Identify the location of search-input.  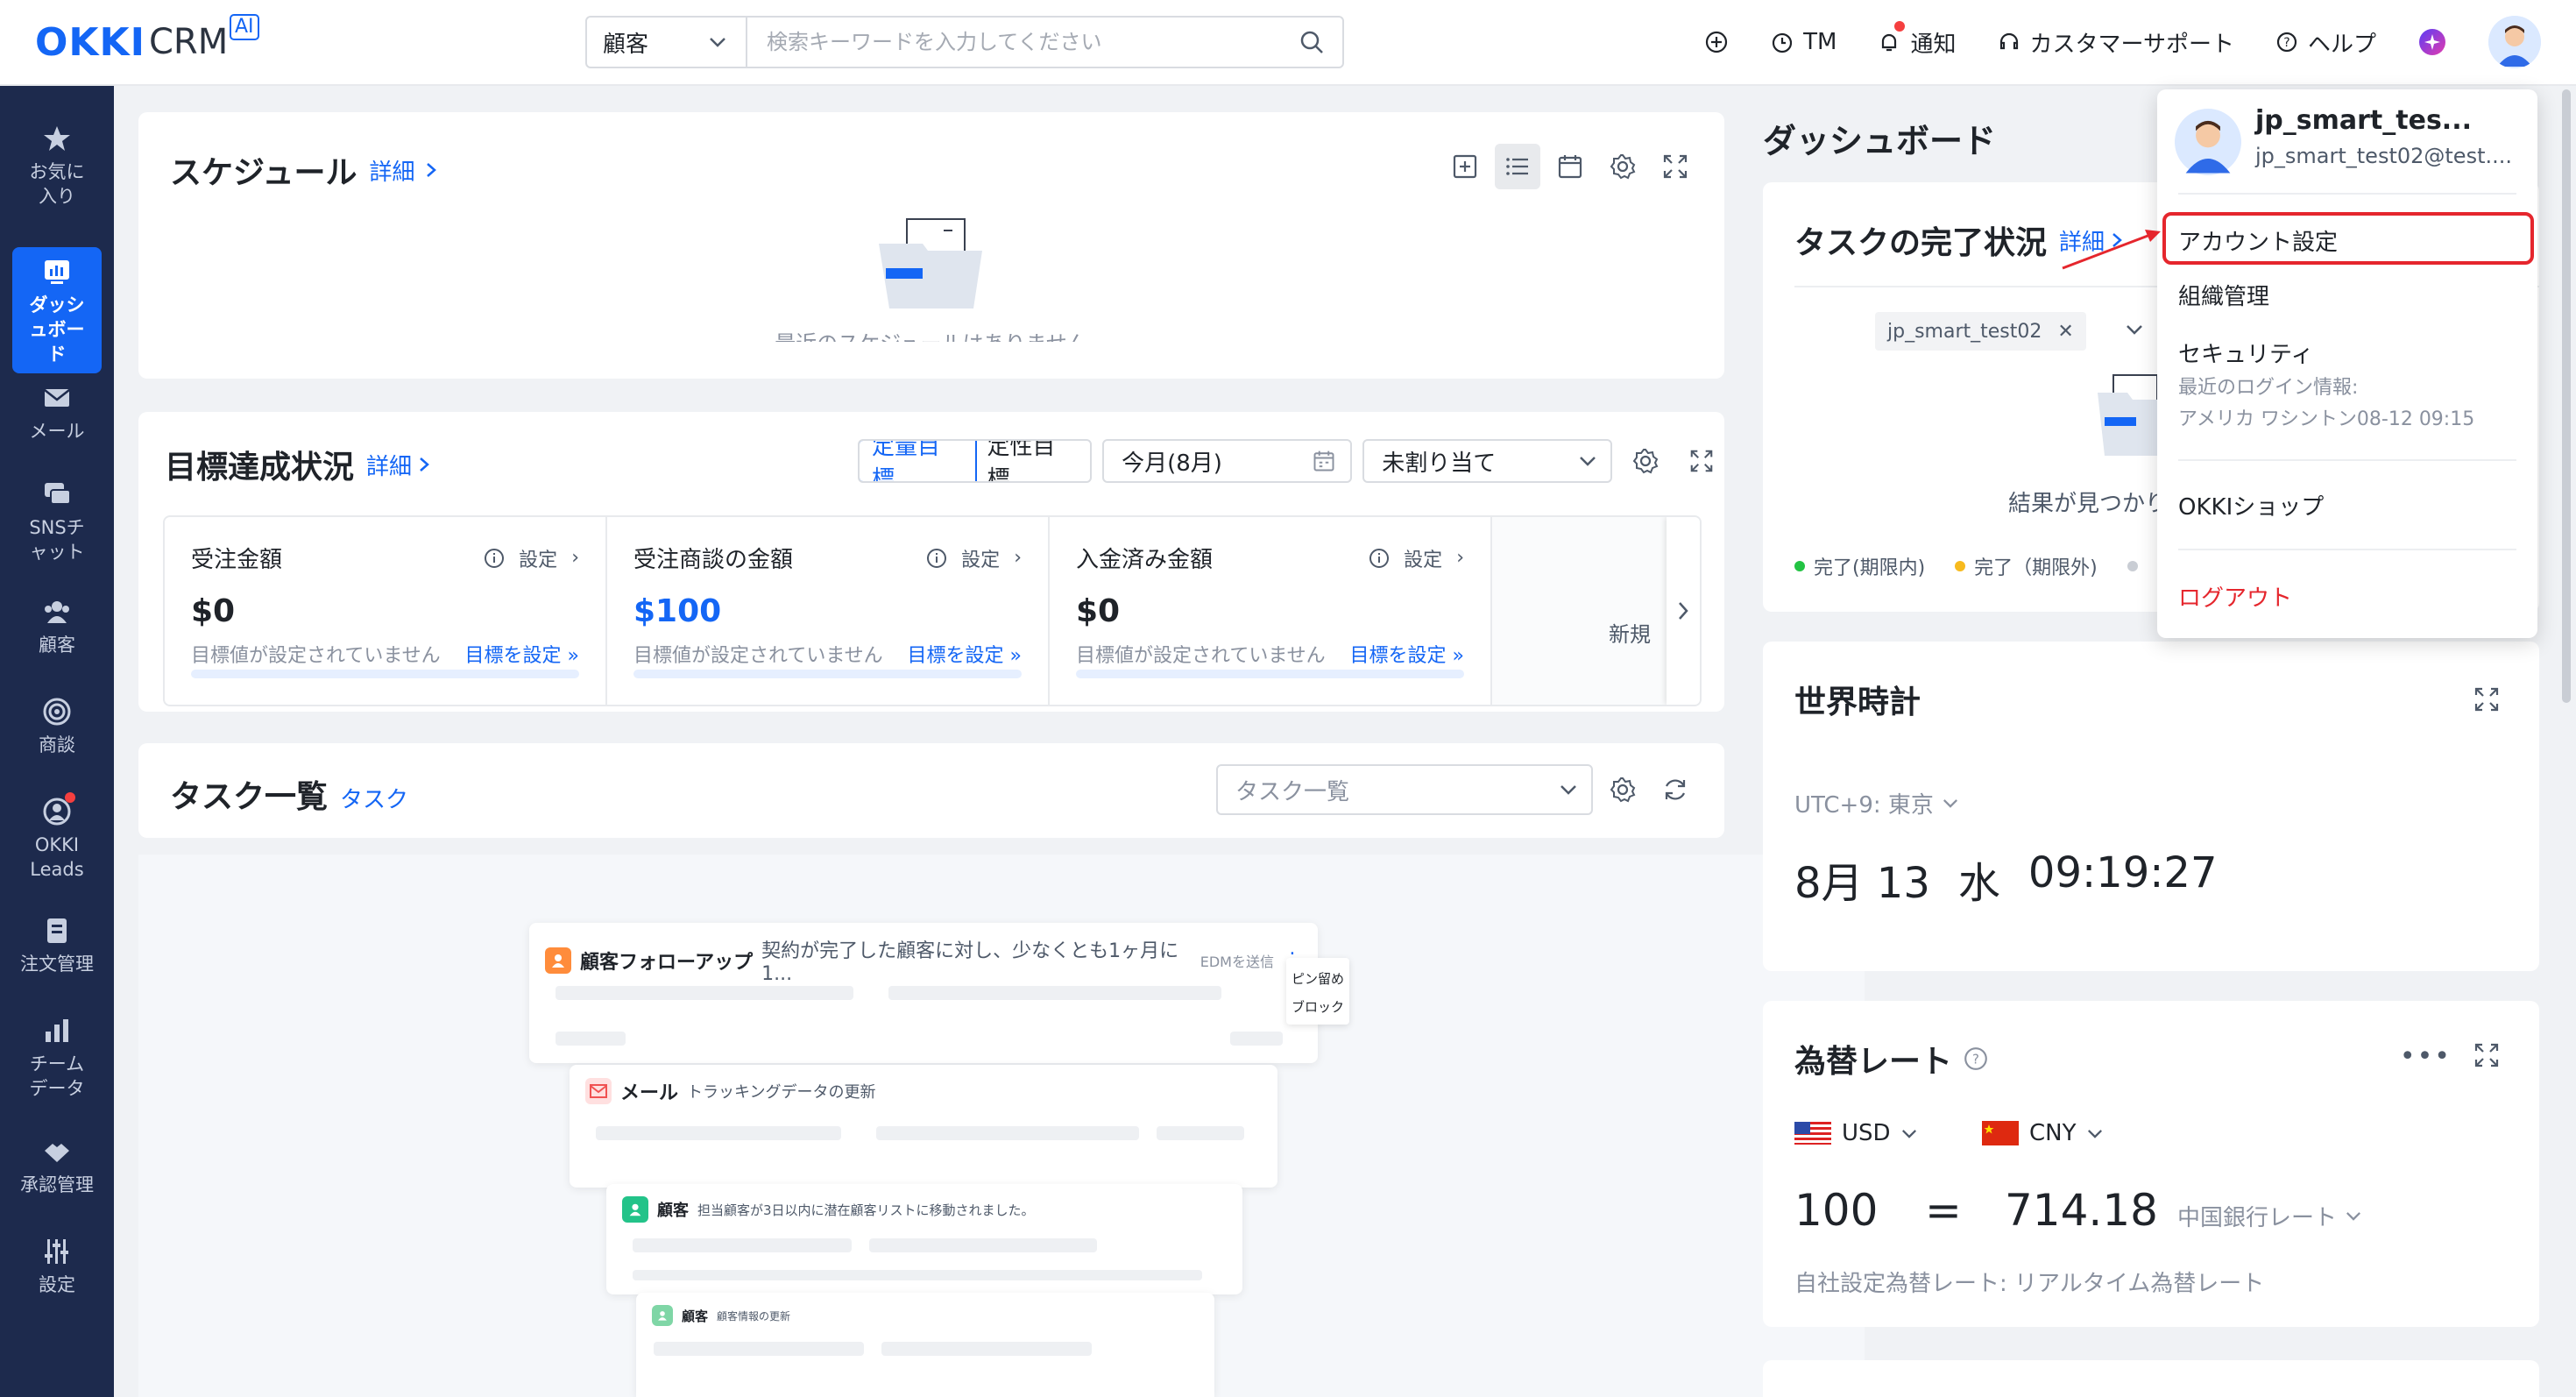
(1014, 42).